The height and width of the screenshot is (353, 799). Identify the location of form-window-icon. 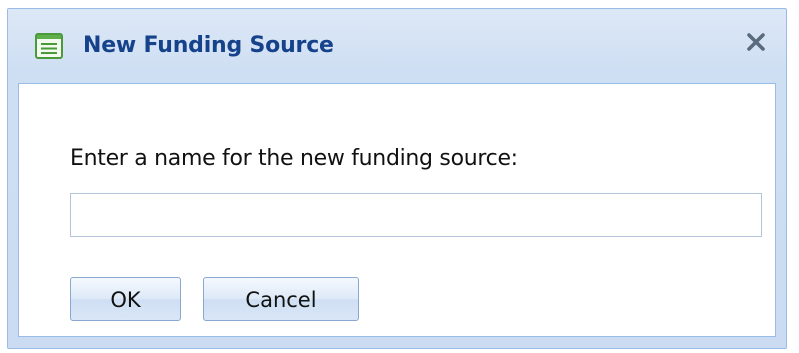
(49, 46).